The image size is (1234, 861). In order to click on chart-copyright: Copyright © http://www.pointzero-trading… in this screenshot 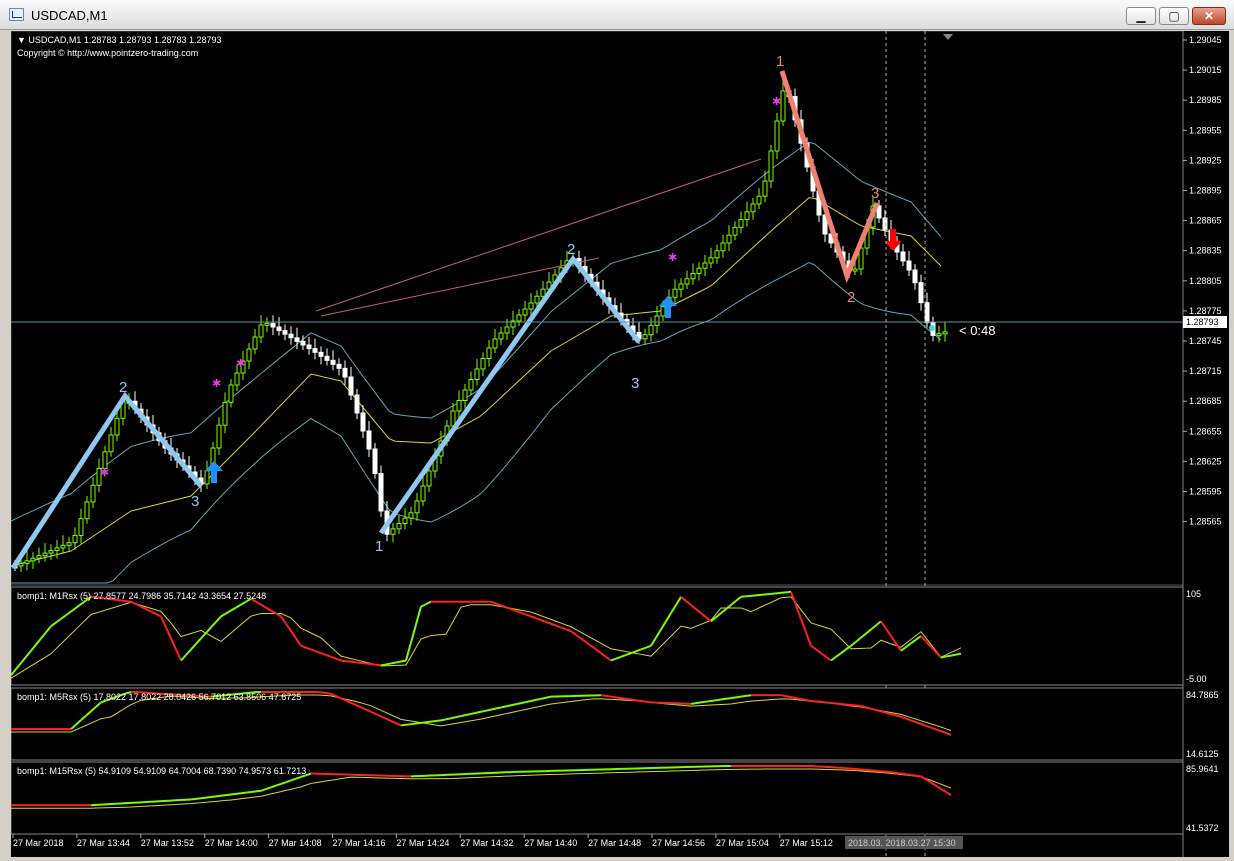, I will do `click(107, 53)`.